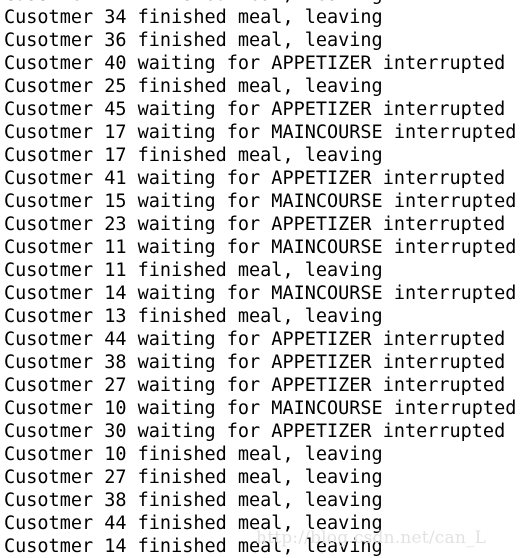 The width and height of the screenshot is (524, 558). What do you see at coordinates (193, 86) in the screenshot?
I see `log-line: Cusotmer 25 finished meal, leaving` at bounding box center [193, 86].